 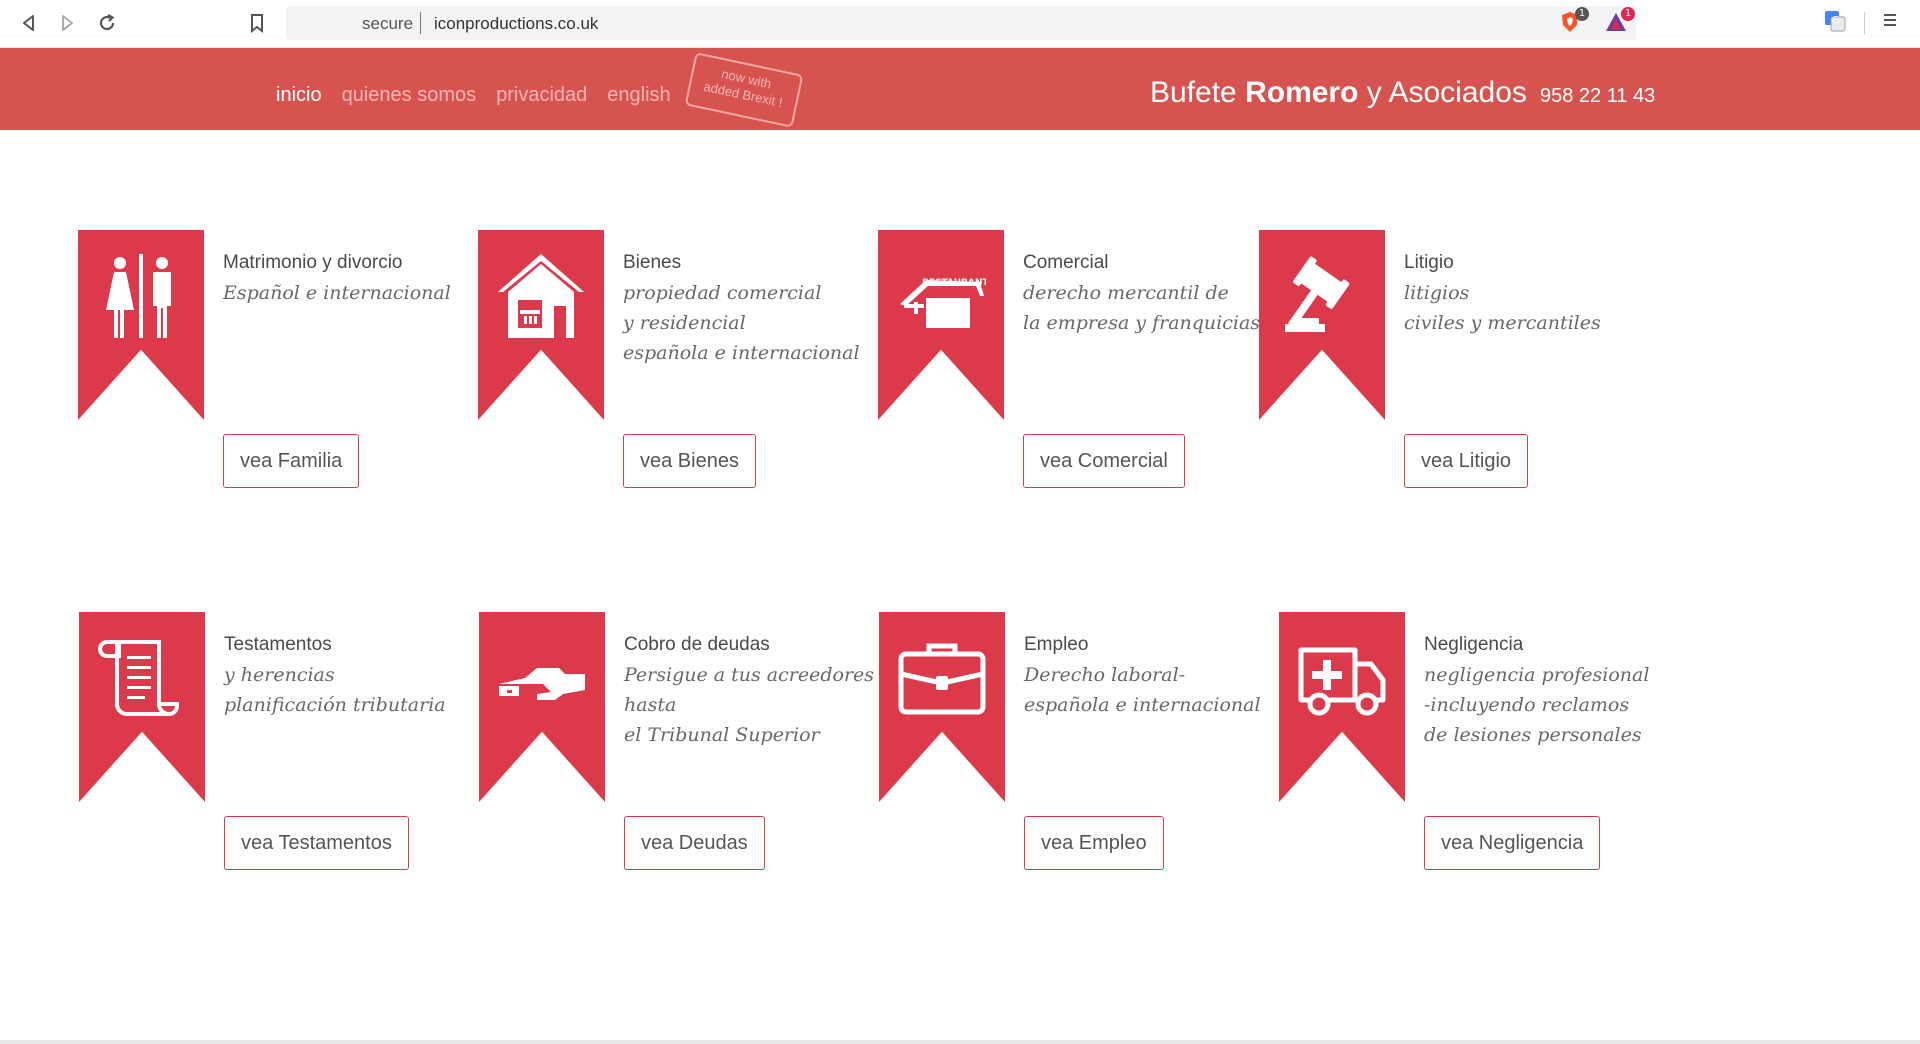 What do you see at coordinates (1864, 23) in the screenshot?
I see `toolbar-divider` at bounding box center [1864, 23].